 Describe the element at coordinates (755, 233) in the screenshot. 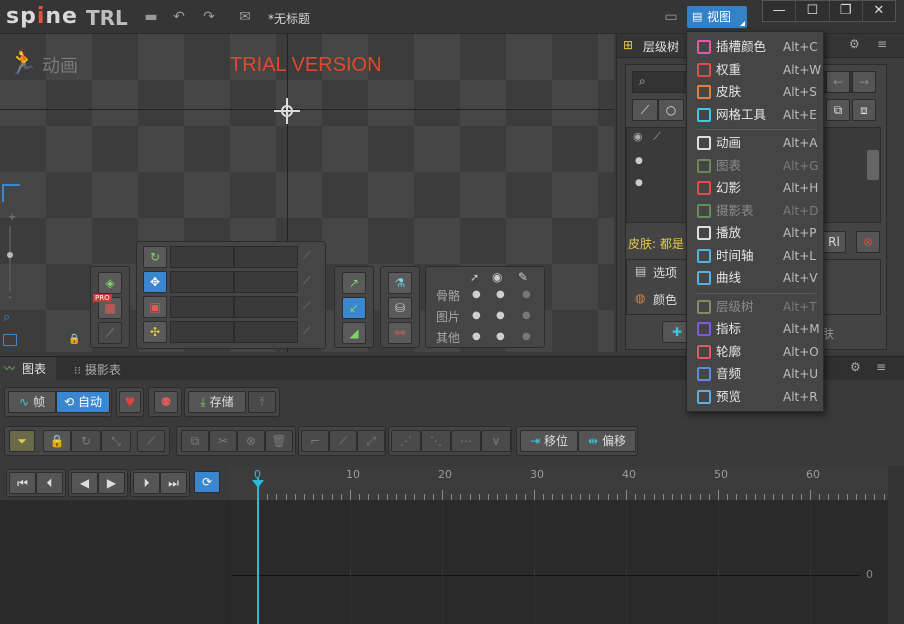

I see `view-menu-item: 播放 Alt+P` at that location.